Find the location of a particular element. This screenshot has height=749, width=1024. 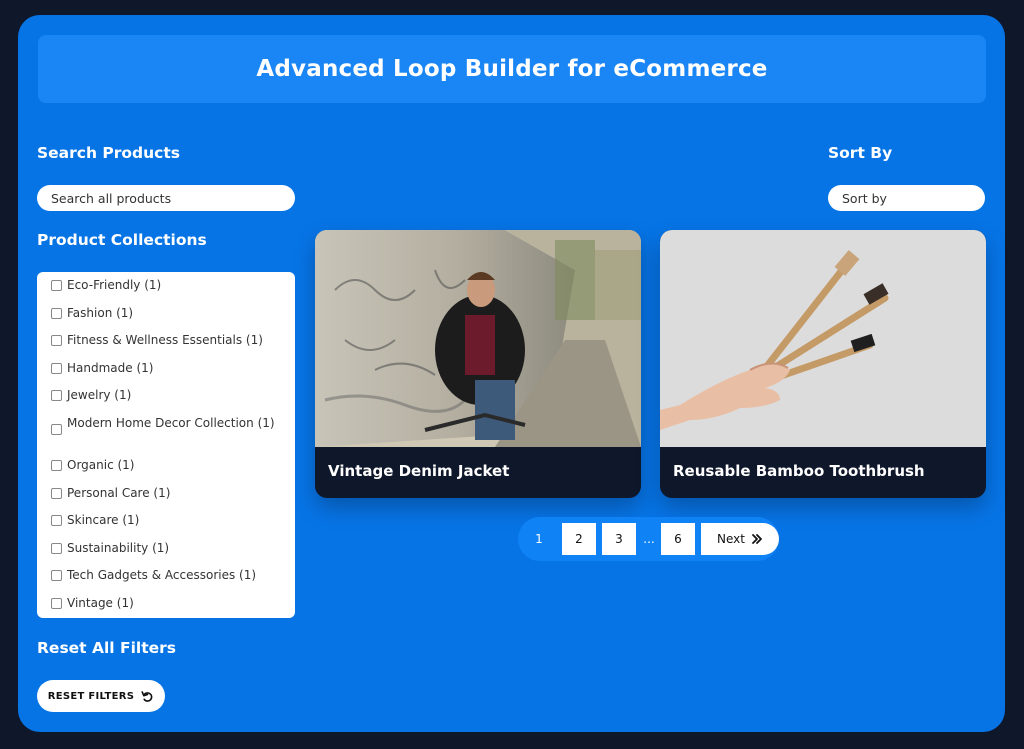

collection-item: Fashion (1) is located at coordinates (168, 318).